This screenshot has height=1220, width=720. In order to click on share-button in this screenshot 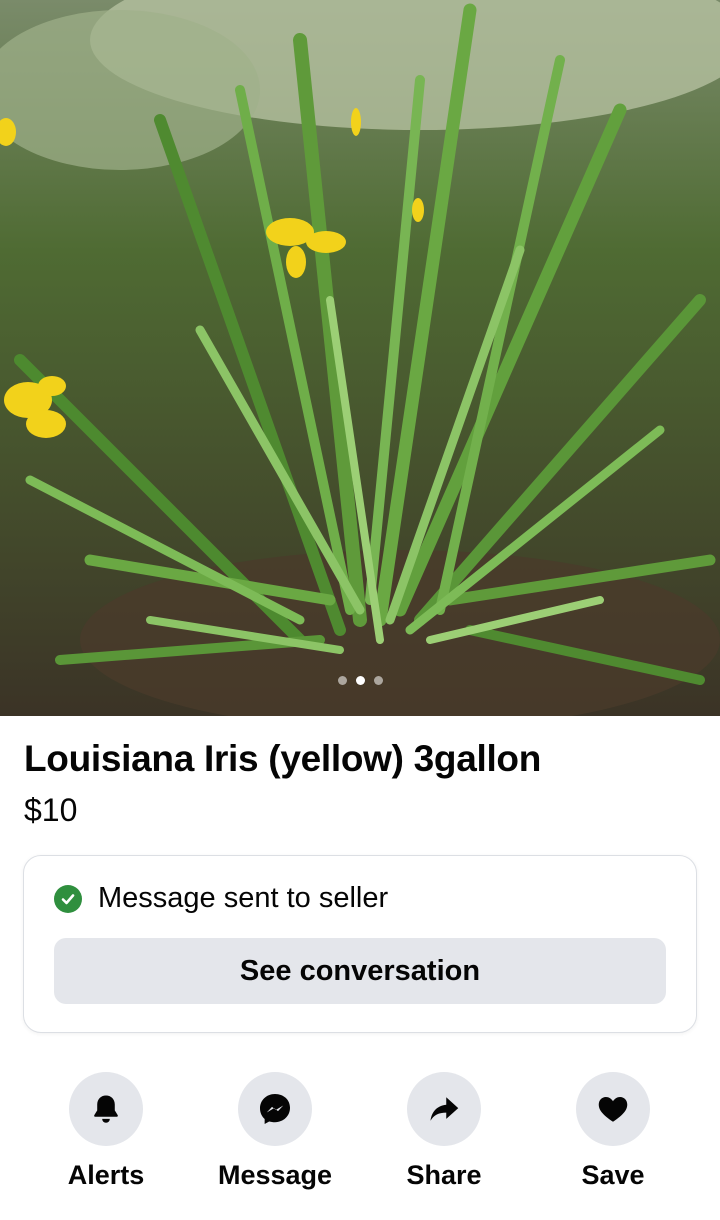, I will do `click(444, 1109)`.